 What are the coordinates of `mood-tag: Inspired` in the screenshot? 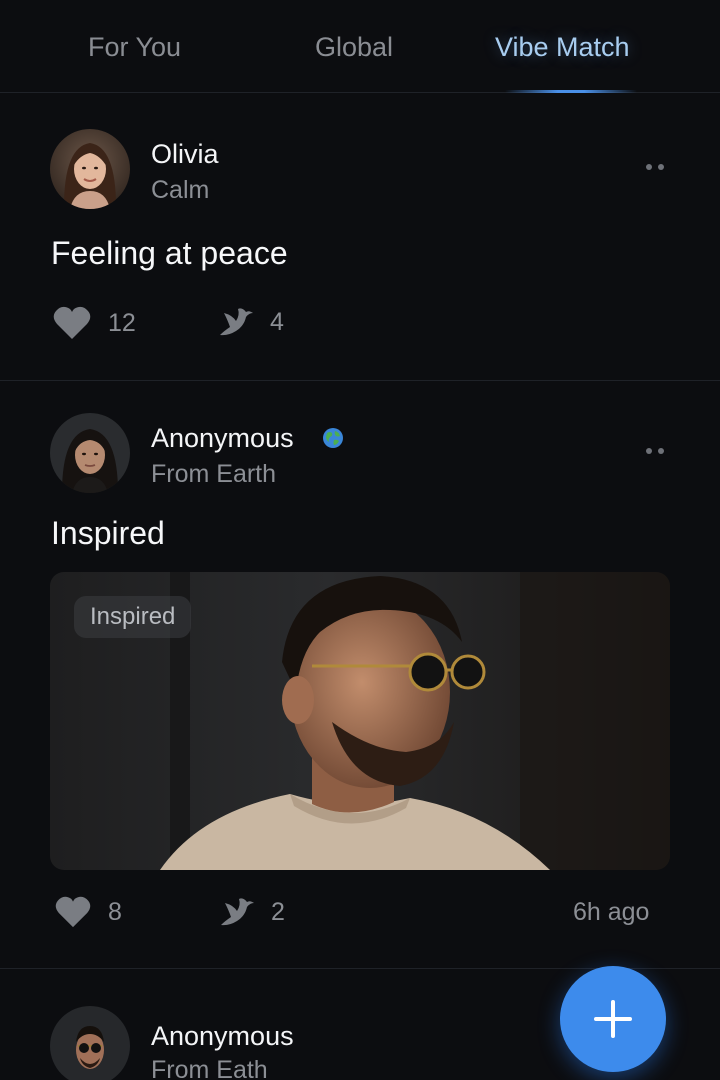 It's located at (133, 617).